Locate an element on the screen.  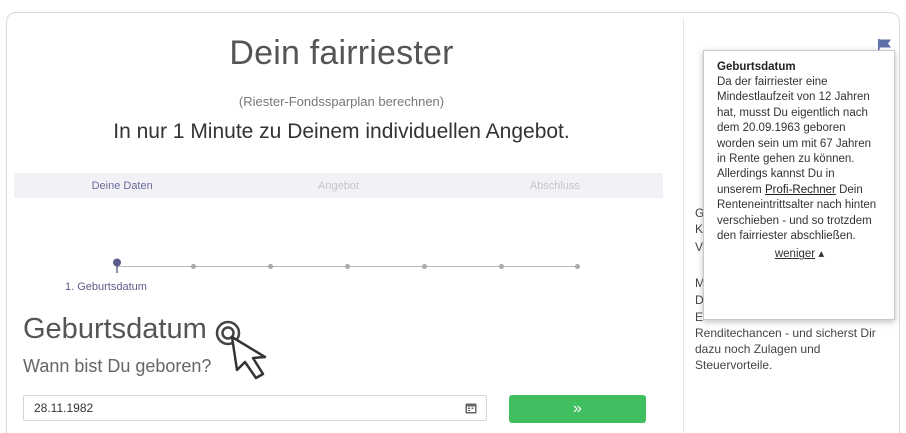
question-title: Geburtsdatum is located at coordinates (115, 329).